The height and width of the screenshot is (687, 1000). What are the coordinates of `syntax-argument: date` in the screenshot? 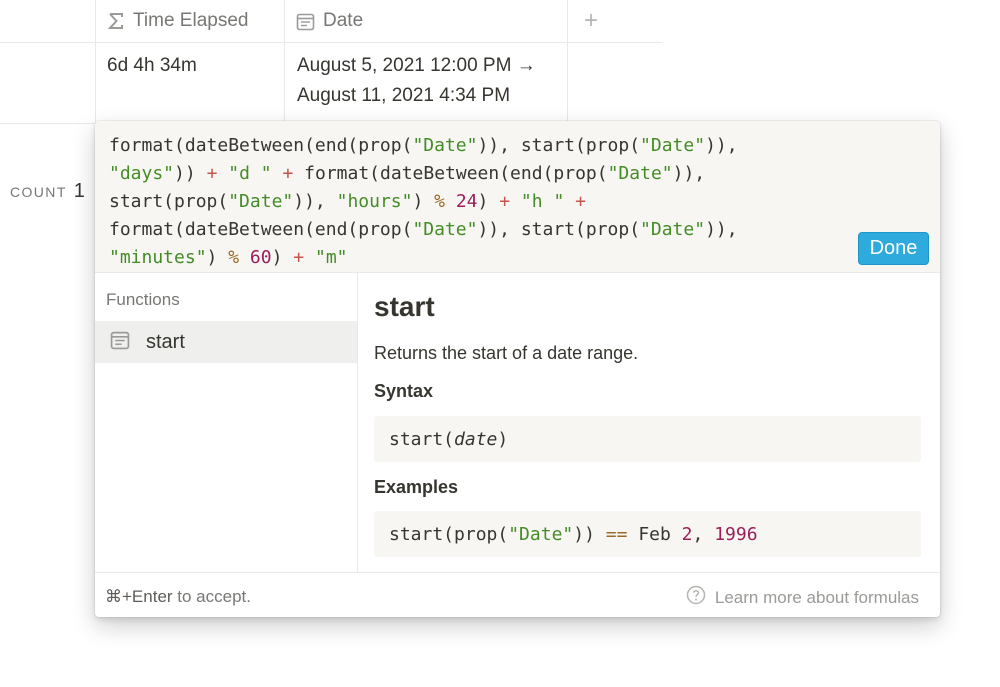 It's located at (476, 439).